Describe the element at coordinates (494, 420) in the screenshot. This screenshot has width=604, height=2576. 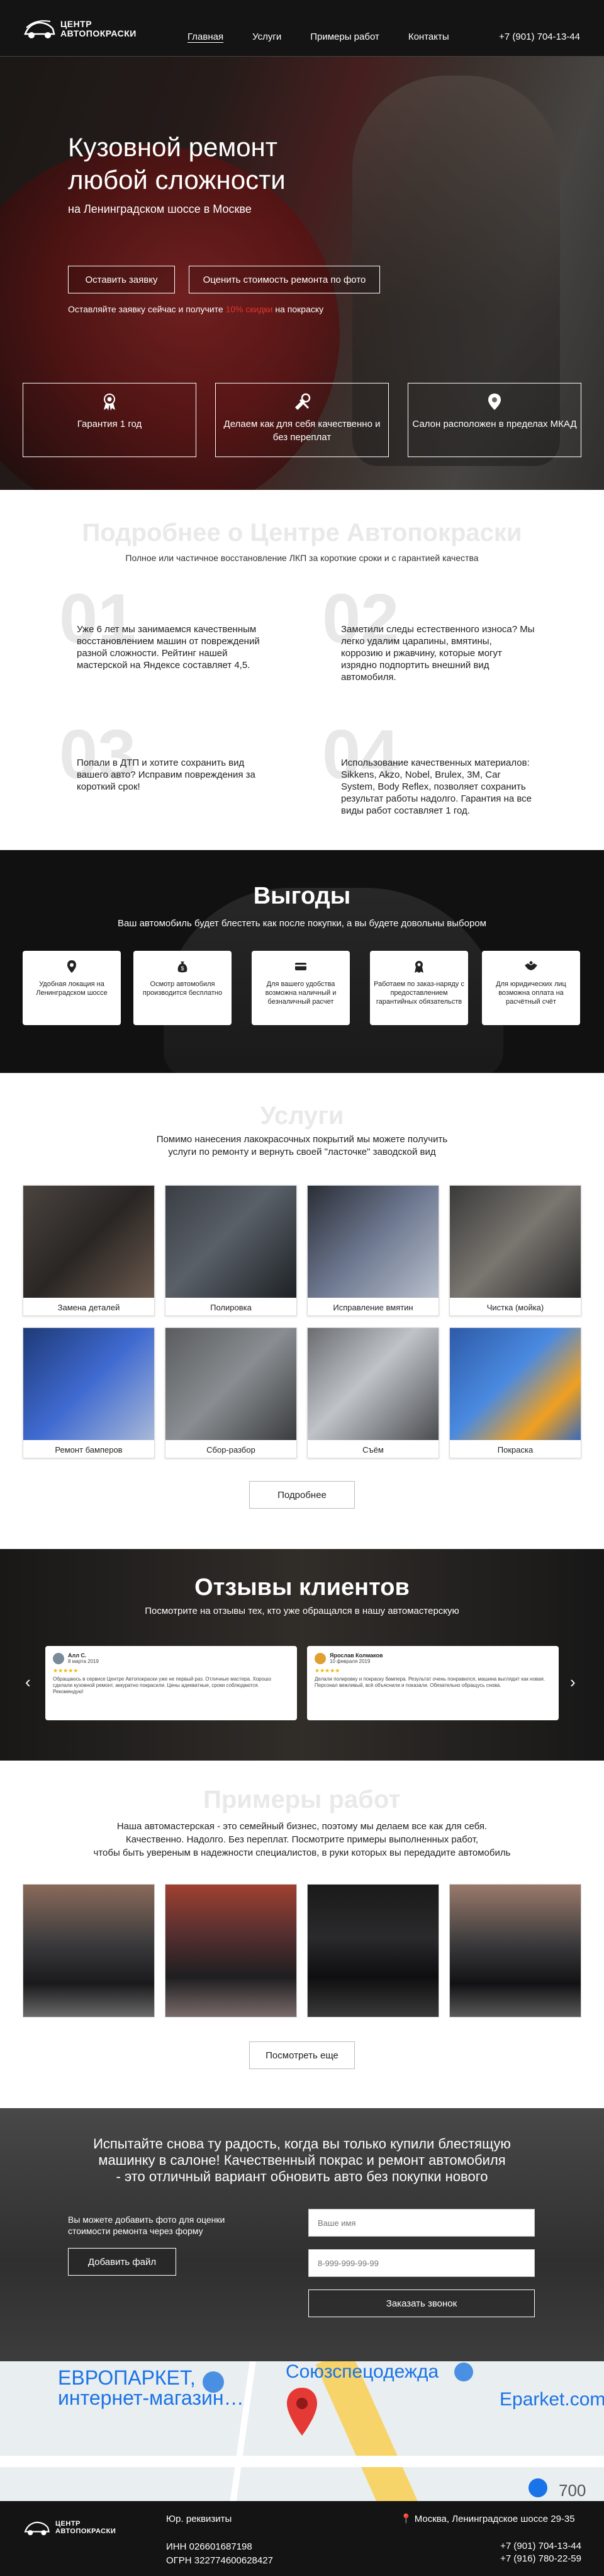
I see `feature-location: Салон расположен в пределах МКАД` at that location.